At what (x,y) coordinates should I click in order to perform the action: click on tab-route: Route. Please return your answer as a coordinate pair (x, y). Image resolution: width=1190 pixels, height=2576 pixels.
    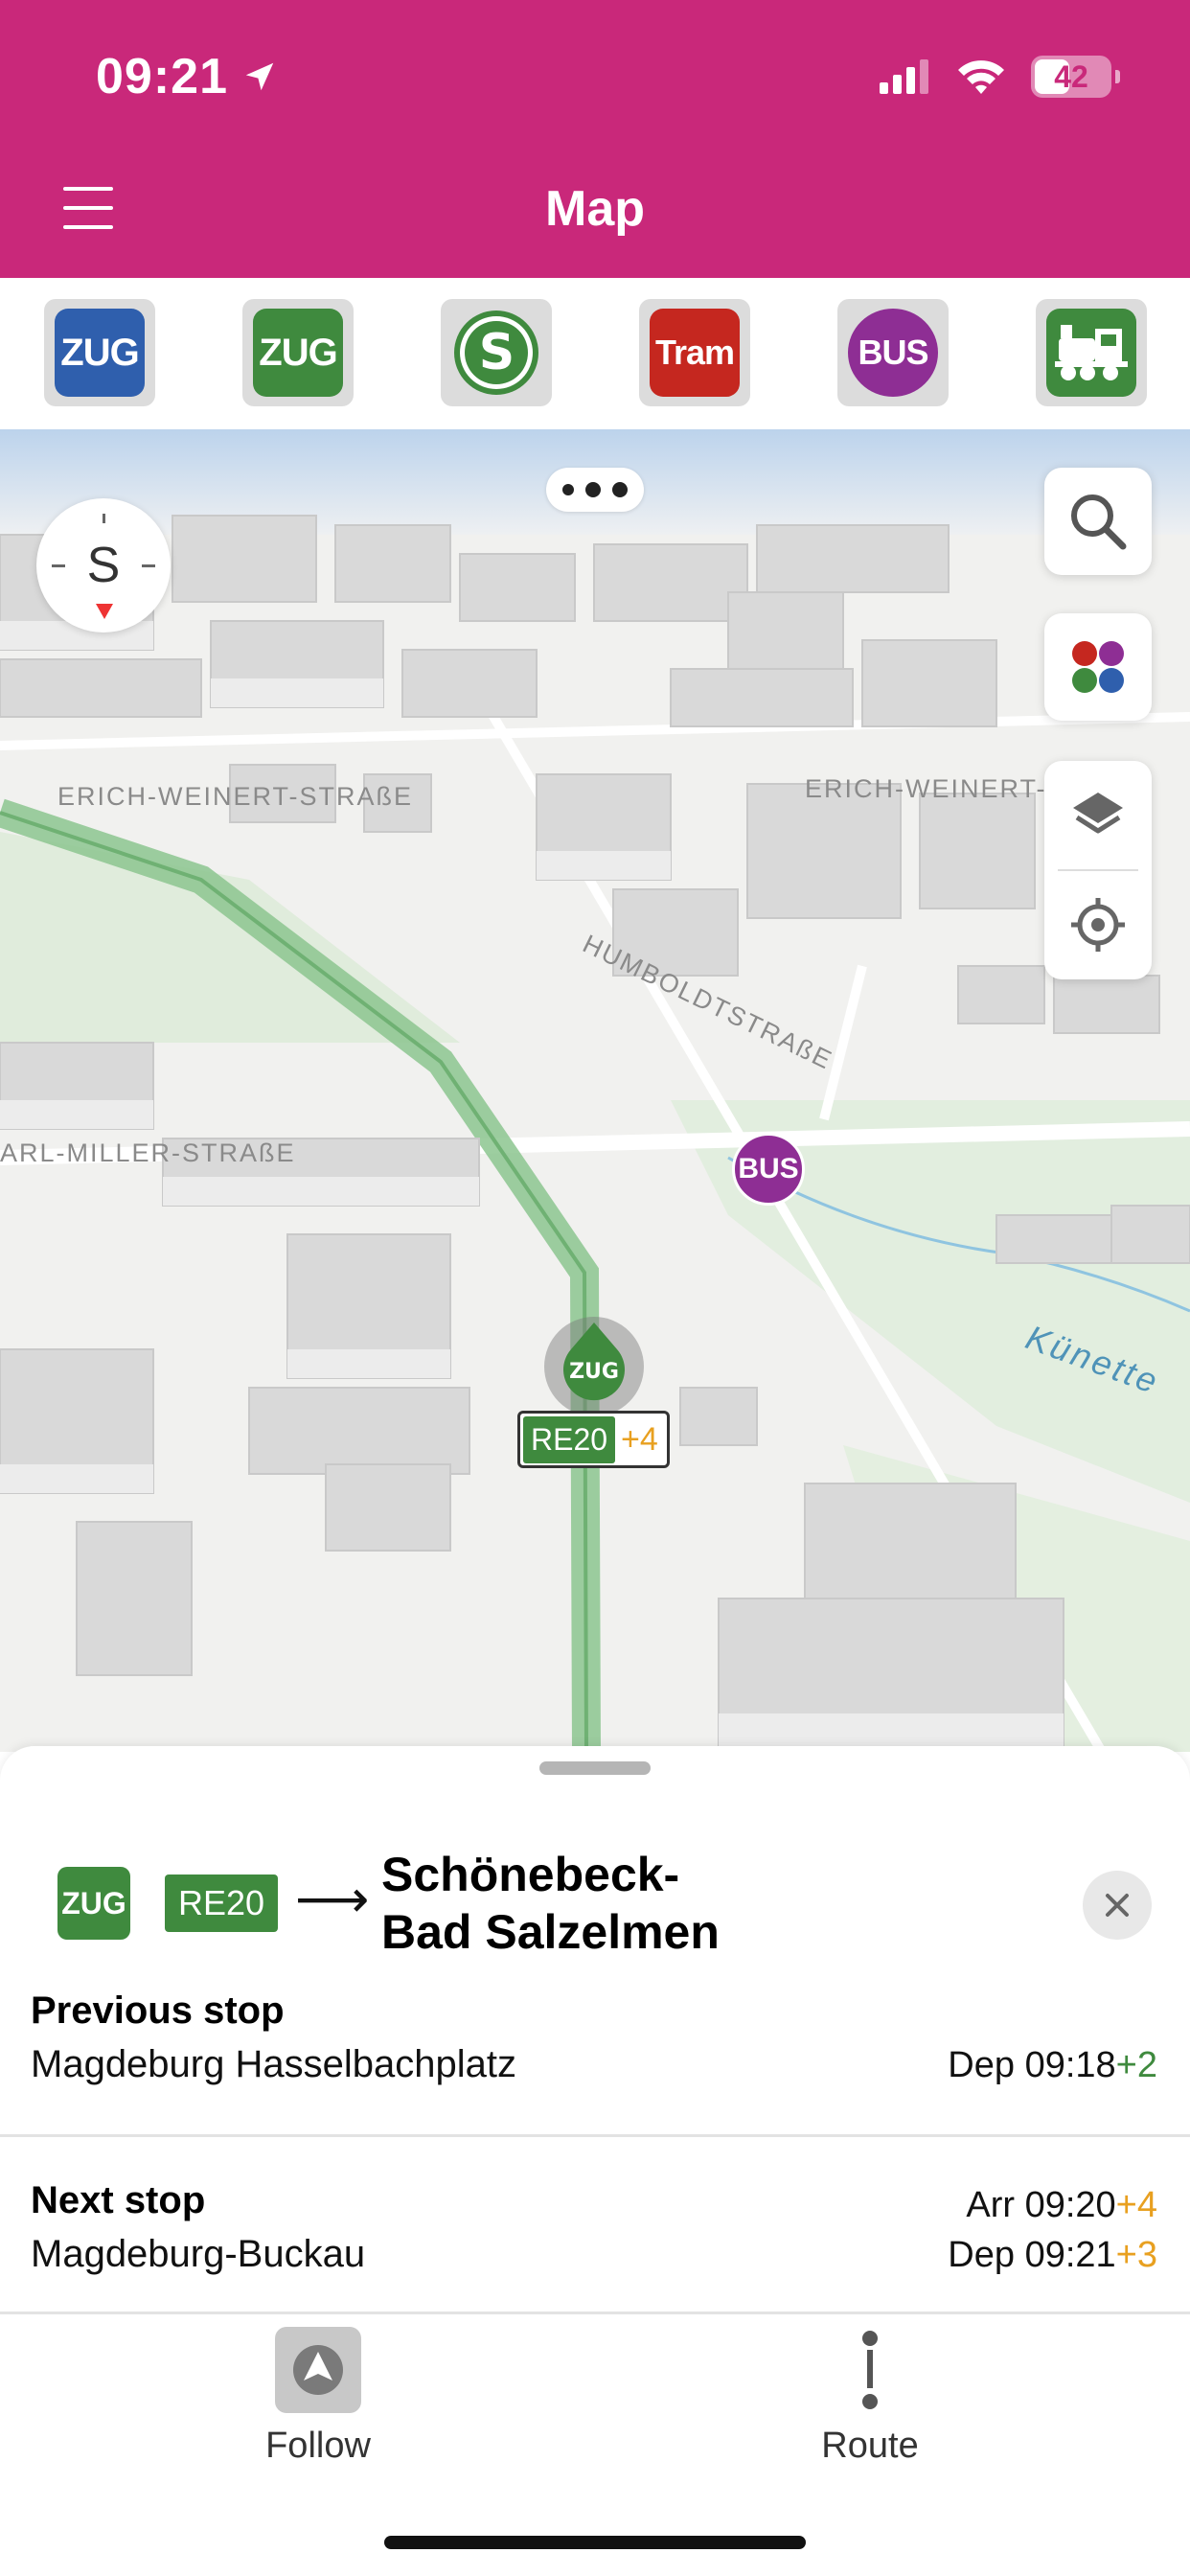
    Looking at the image, I should click on (870, 2397).